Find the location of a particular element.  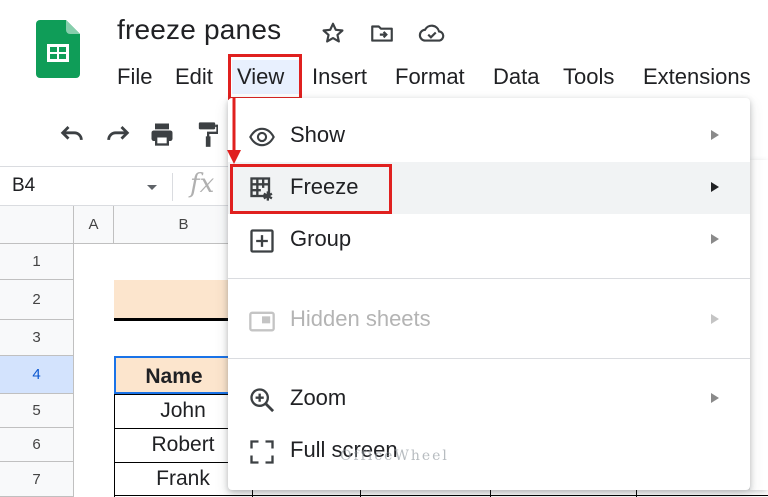

menu-item-hidden-sheets: Hidden sheets is located at coordinates (489, 320).